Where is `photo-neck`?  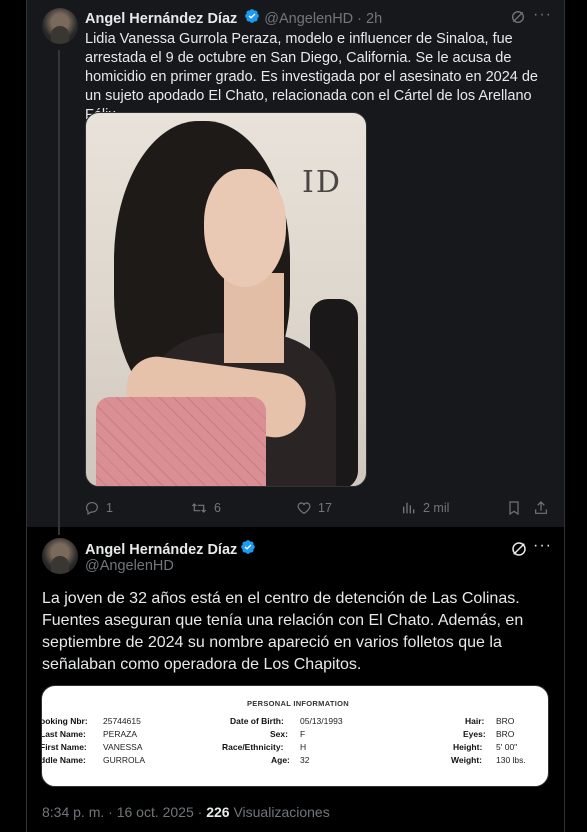 photo-neck is located at coordinates (254, 318).